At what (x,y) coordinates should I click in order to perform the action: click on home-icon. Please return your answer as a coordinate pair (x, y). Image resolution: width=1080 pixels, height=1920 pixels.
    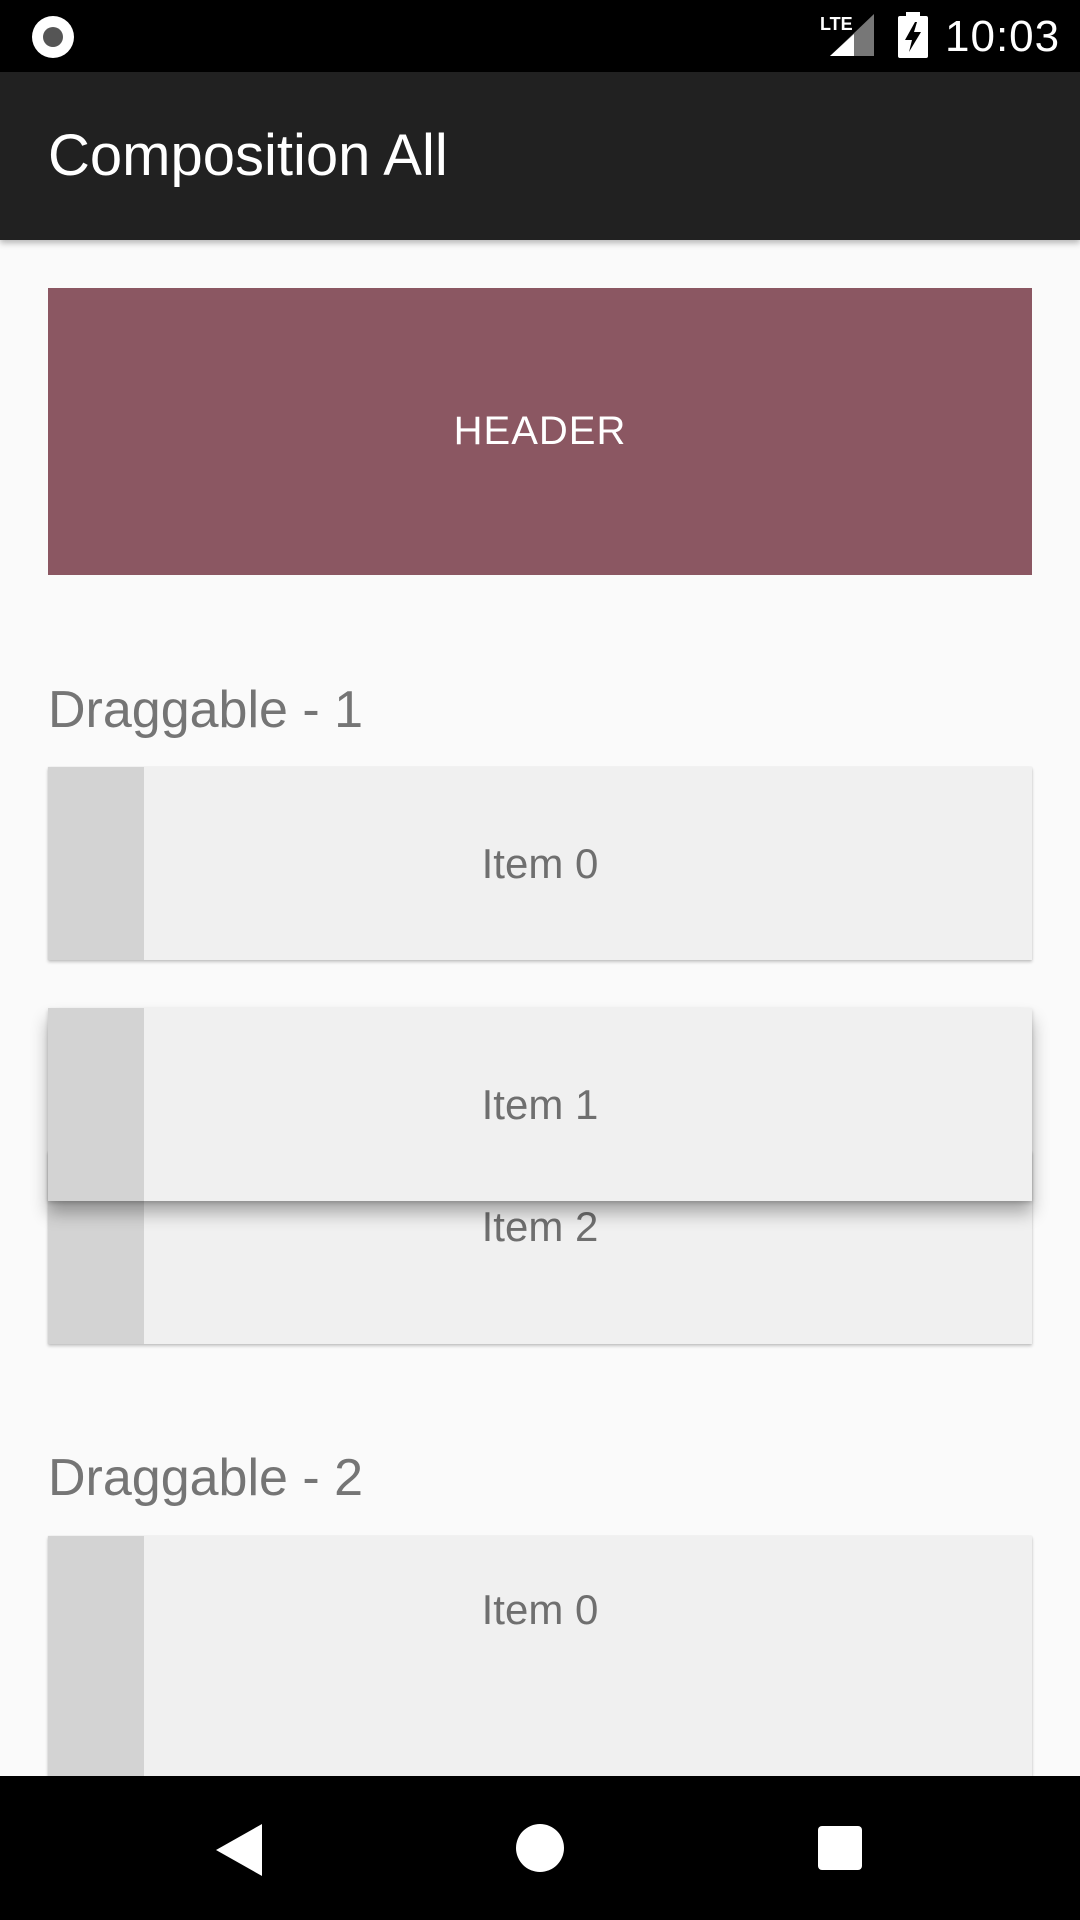
    Looking at the image, I should click on (540, 1848).